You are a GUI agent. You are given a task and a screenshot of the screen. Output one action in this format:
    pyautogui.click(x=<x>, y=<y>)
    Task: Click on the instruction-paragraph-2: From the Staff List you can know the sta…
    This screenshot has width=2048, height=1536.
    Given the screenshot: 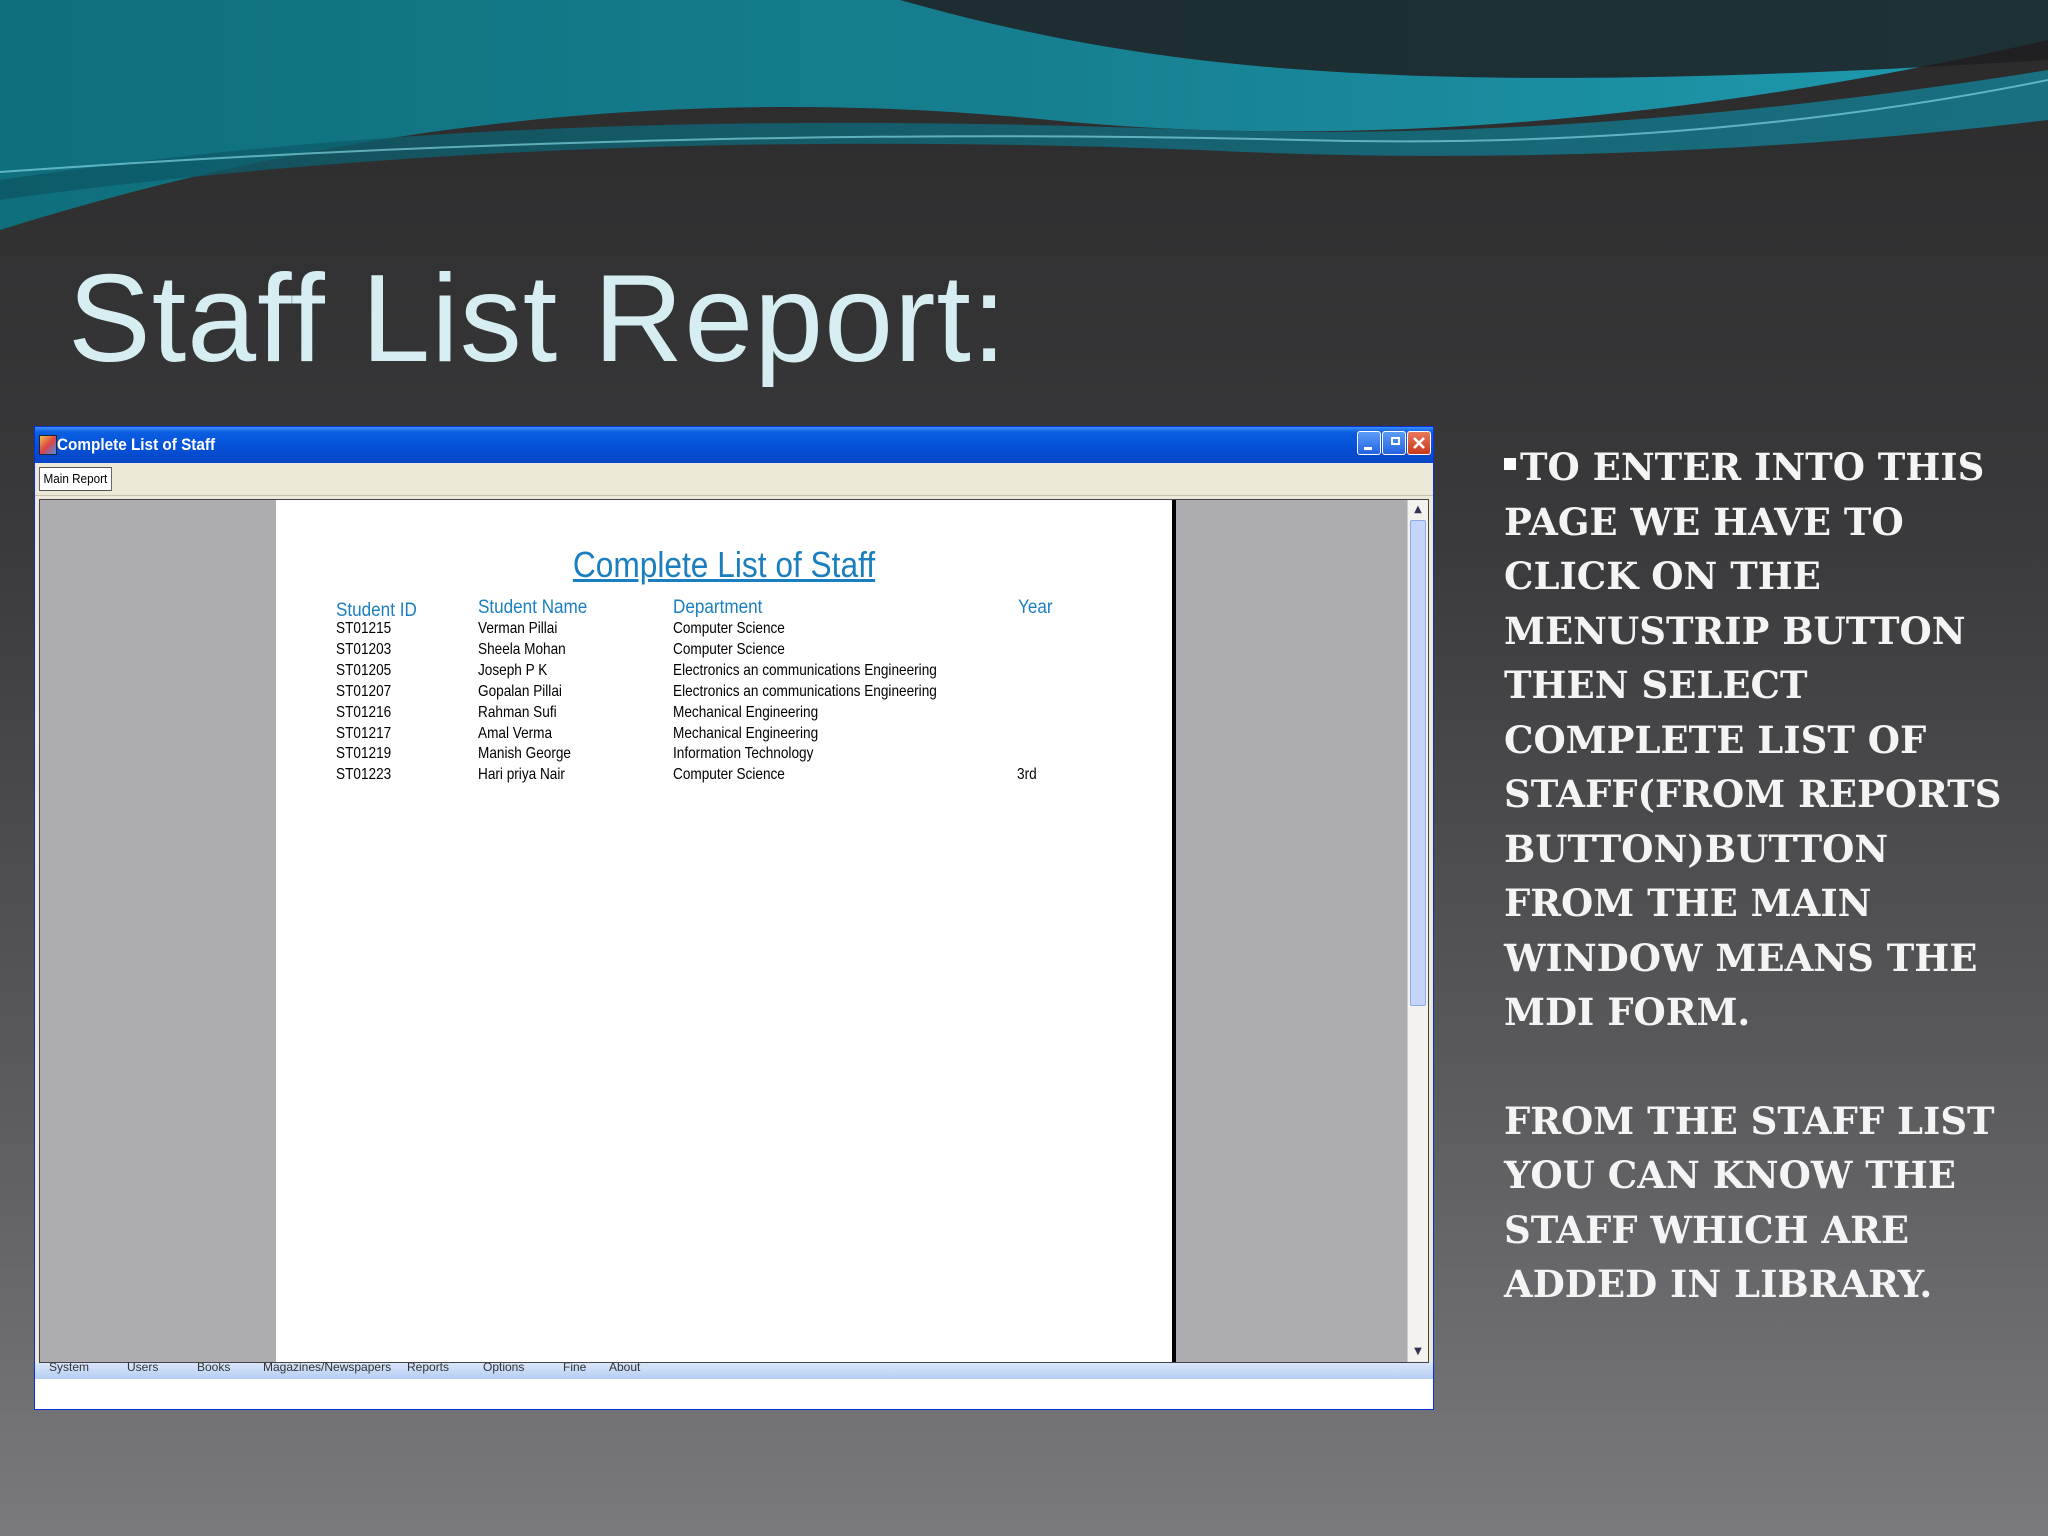 What is the action you would take?
    pyautogui.click(x=1749, y=1202)
    